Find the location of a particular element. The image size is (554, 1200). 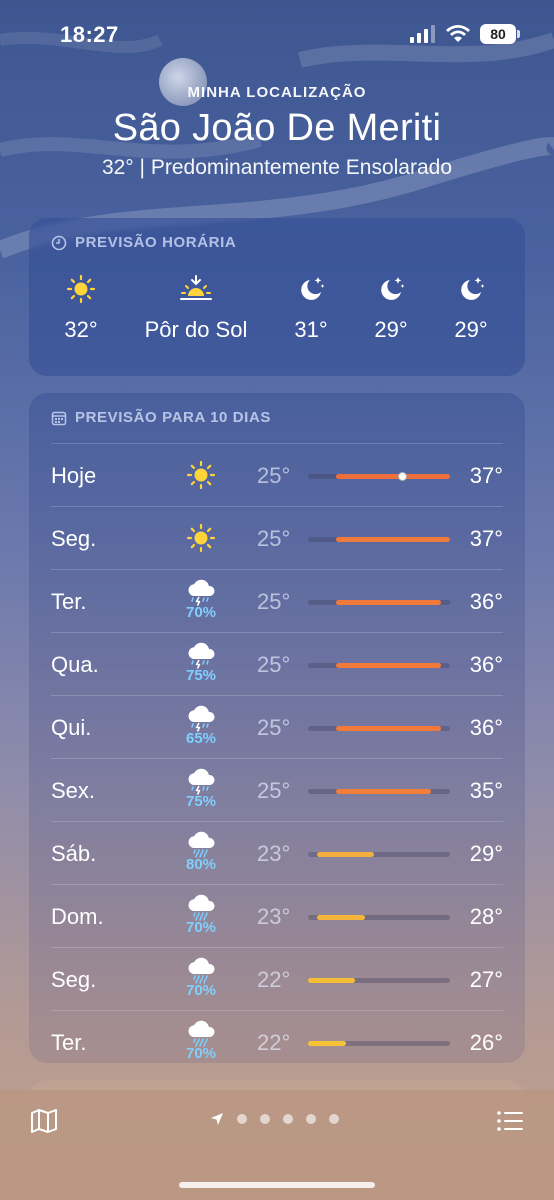

page-indicator is located at coordinates (274, 1119).